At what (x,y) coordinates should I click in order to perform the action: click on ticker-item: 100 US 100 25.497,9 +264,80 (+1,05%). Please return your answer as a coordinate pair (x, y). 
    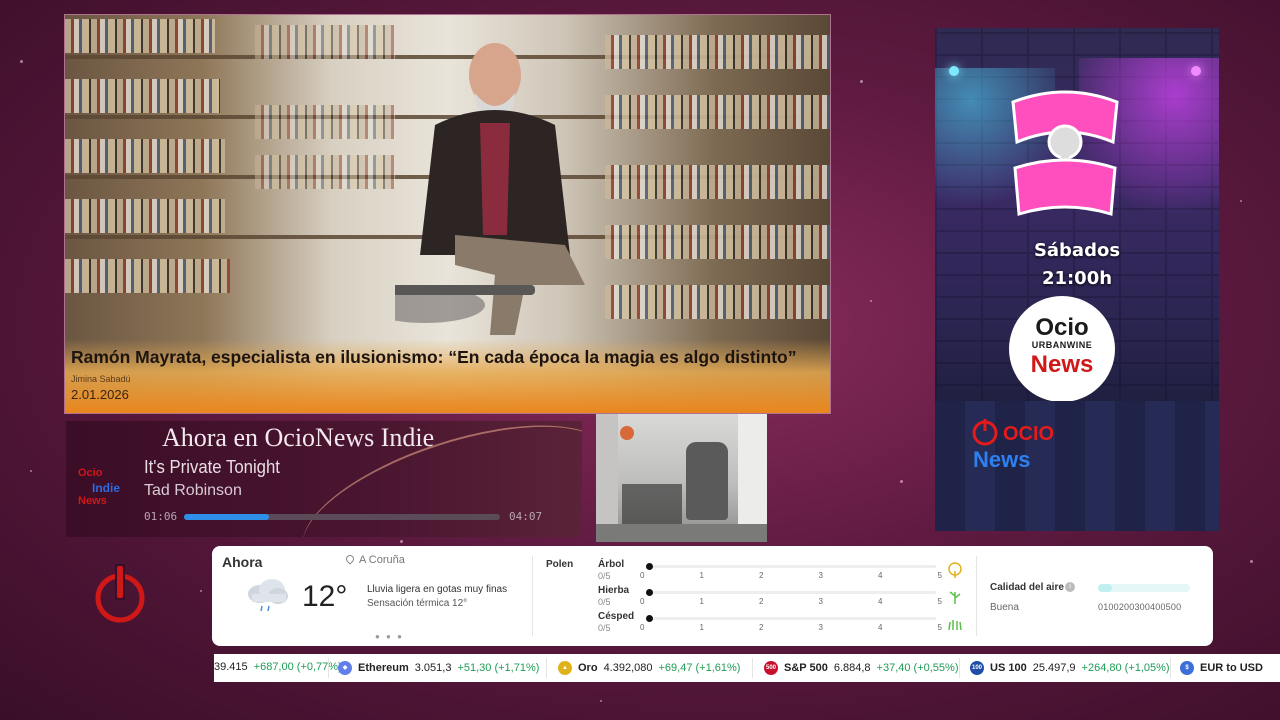
    Looking at the image, I should click on (1070, 668).